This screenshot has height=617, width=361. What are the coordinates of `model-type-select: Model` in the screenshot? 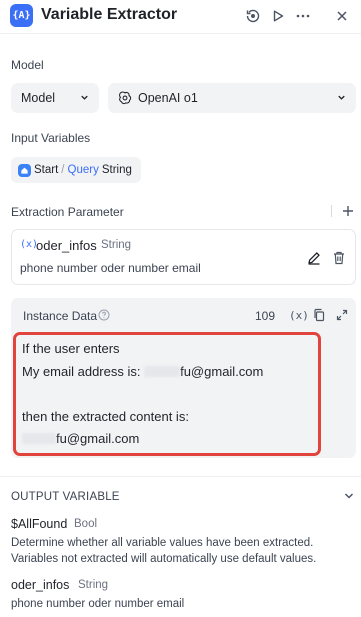 It's located at (55, 98).